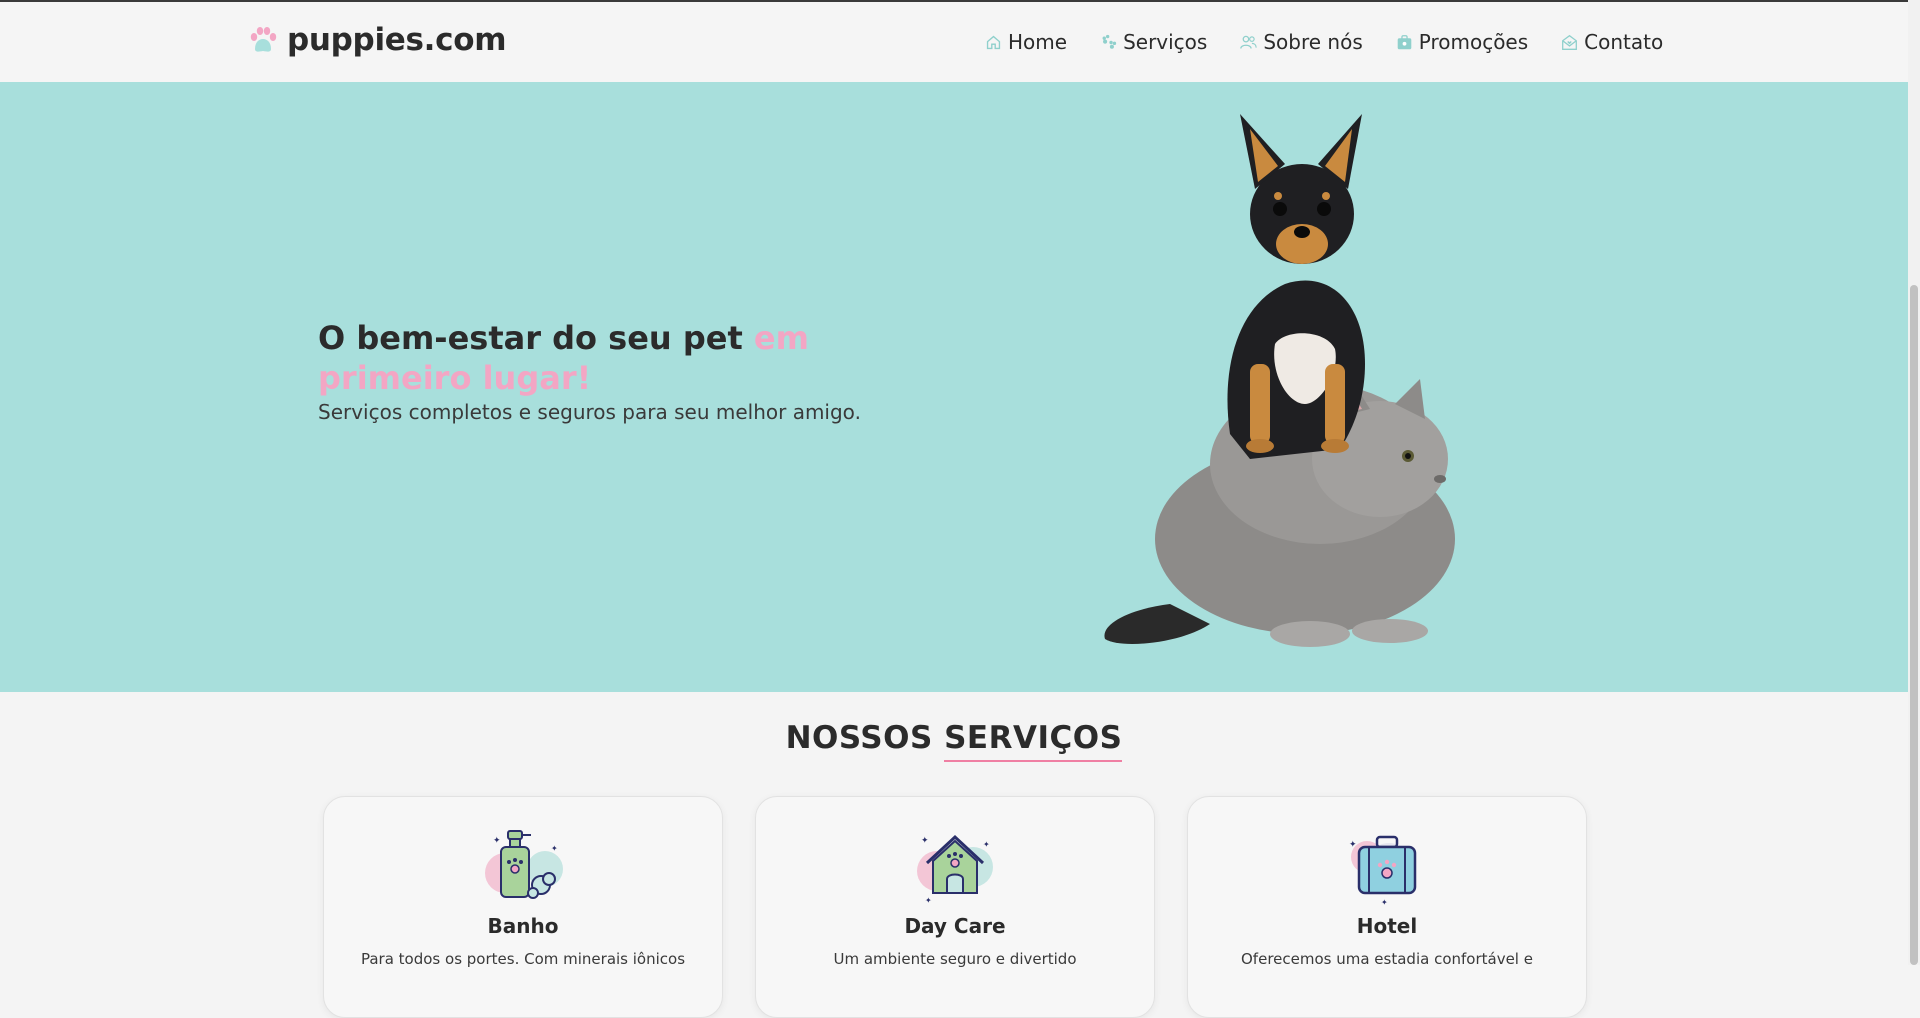 This screenshot has width=1920, height=1018. Describe the element at coordinates (1165, 42) in the screenshot. I see `nav-servicos-label: Serviços` at that location.